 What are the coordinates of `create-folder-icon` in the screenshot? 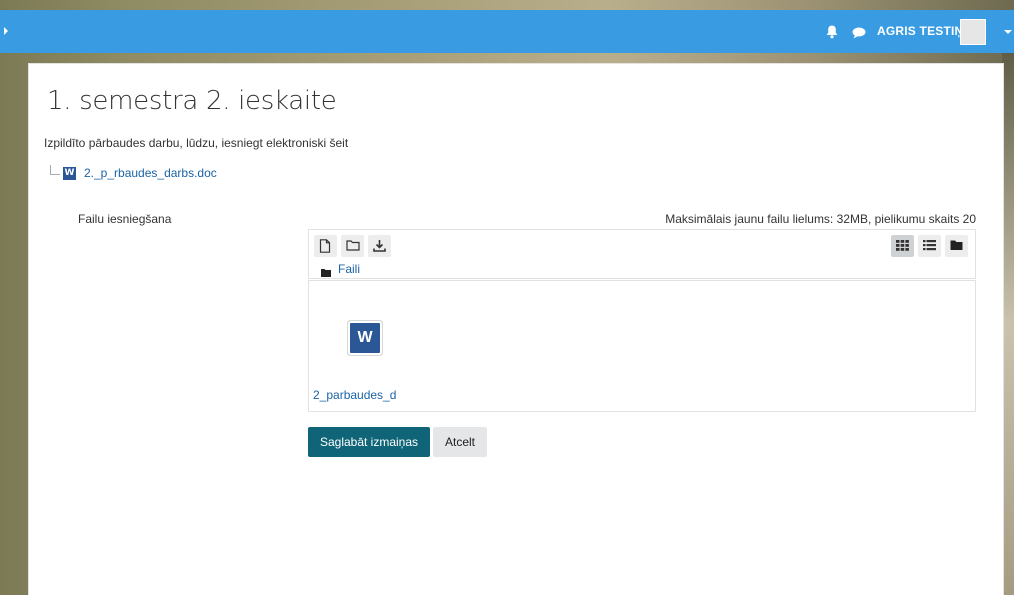 It's located at (353, 245).